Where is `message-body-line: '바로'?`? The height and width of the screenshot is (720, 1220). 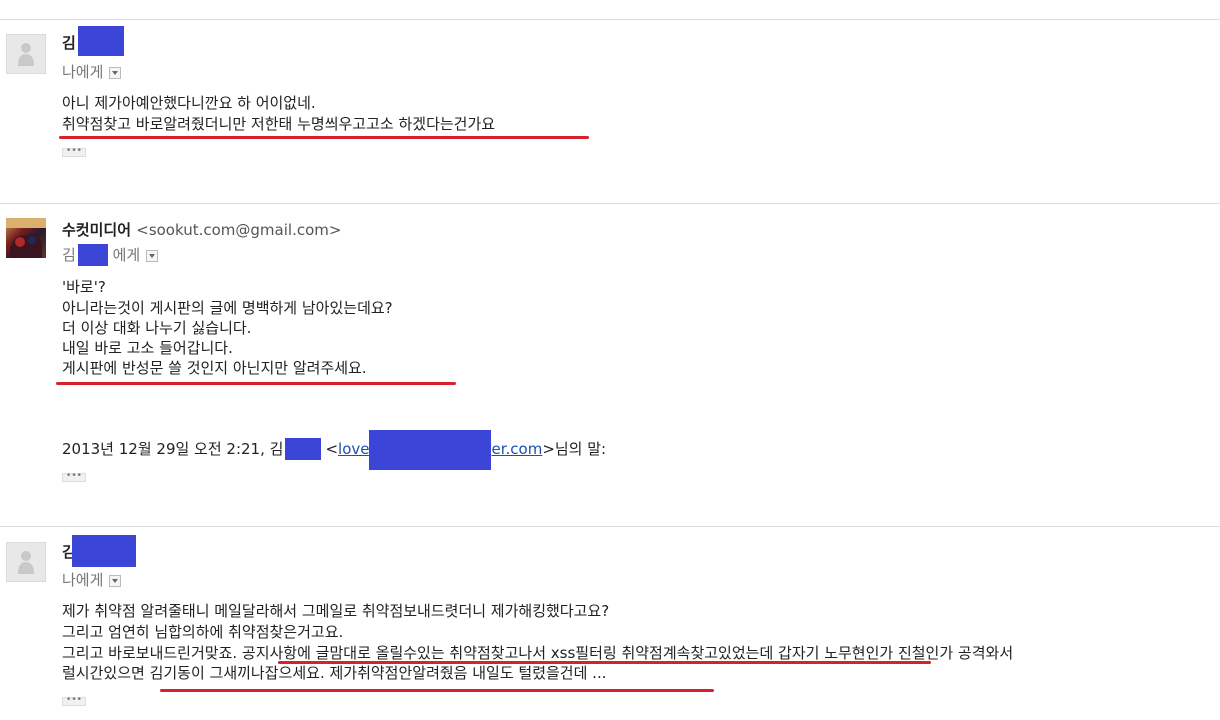 message-body-line: '바로'? is located at coordinates (84, 287).